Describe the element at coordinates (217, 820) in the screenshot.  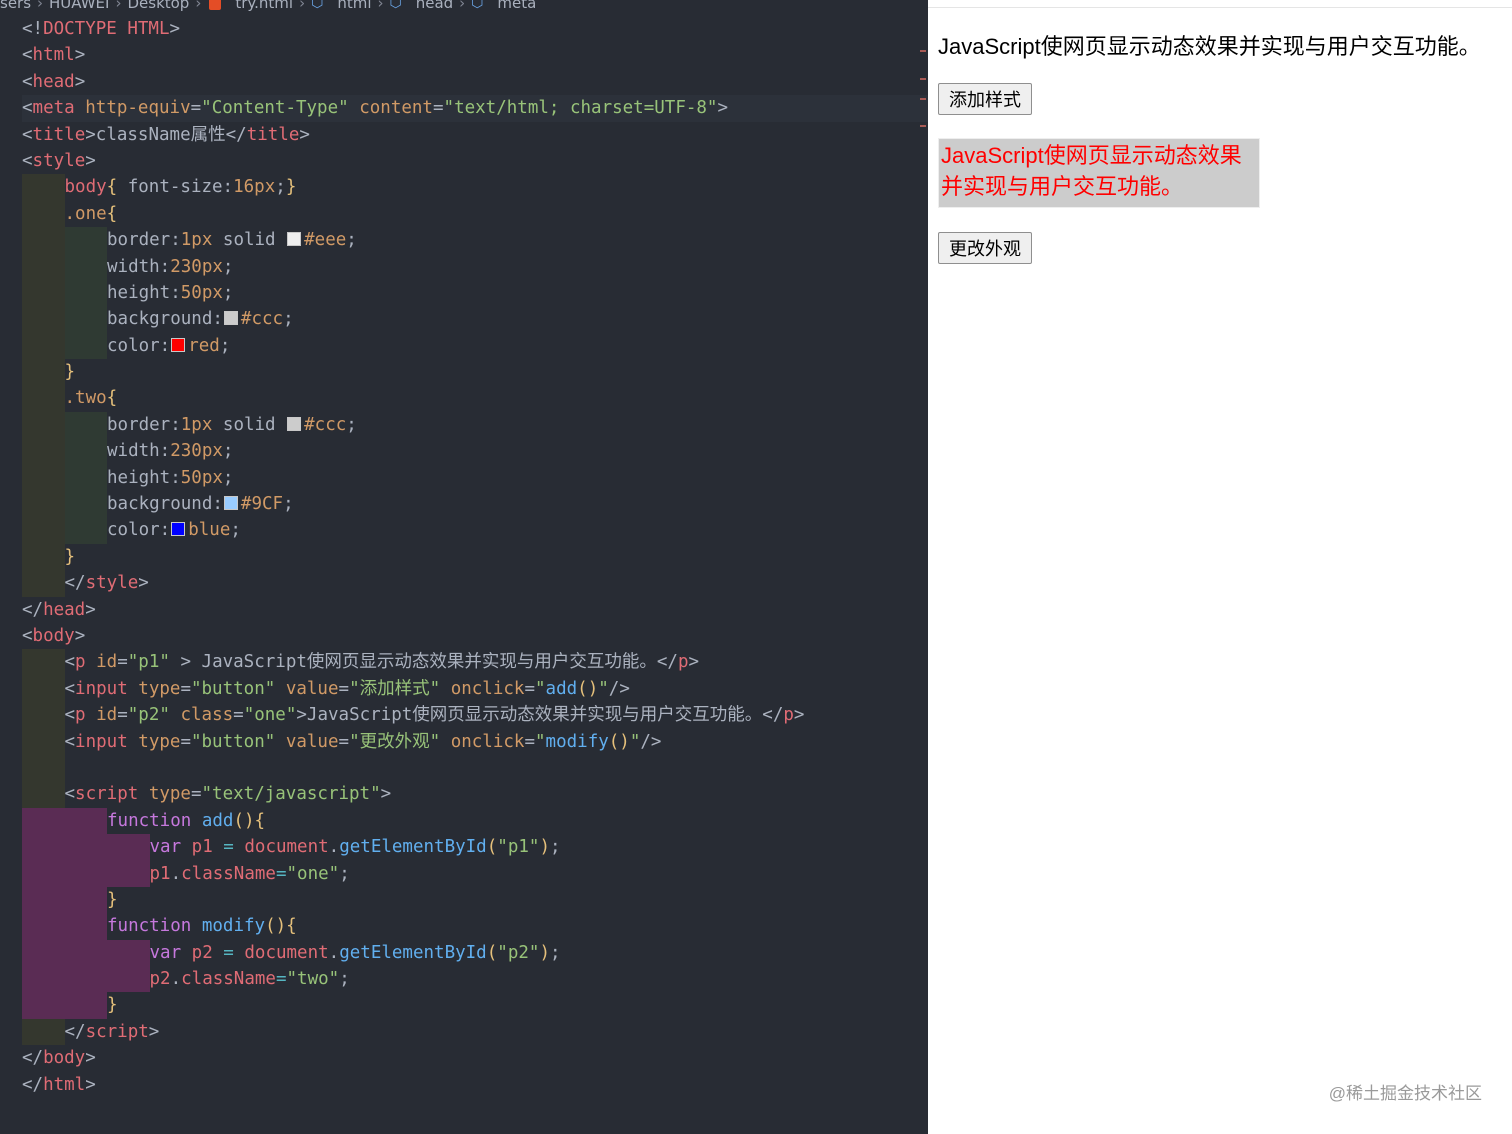
I see `code-token: add` at that location.